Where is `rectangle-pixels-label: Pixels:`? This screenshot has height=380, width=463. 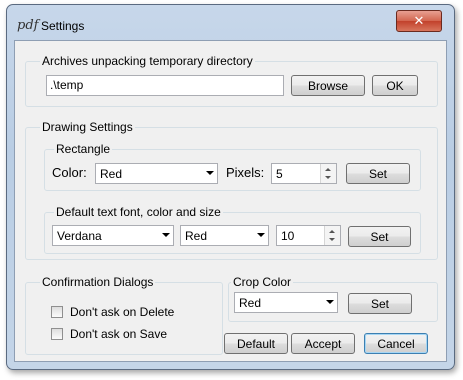
rectangle-pixels-label: Pixels: is located at coordinates (245, 172).